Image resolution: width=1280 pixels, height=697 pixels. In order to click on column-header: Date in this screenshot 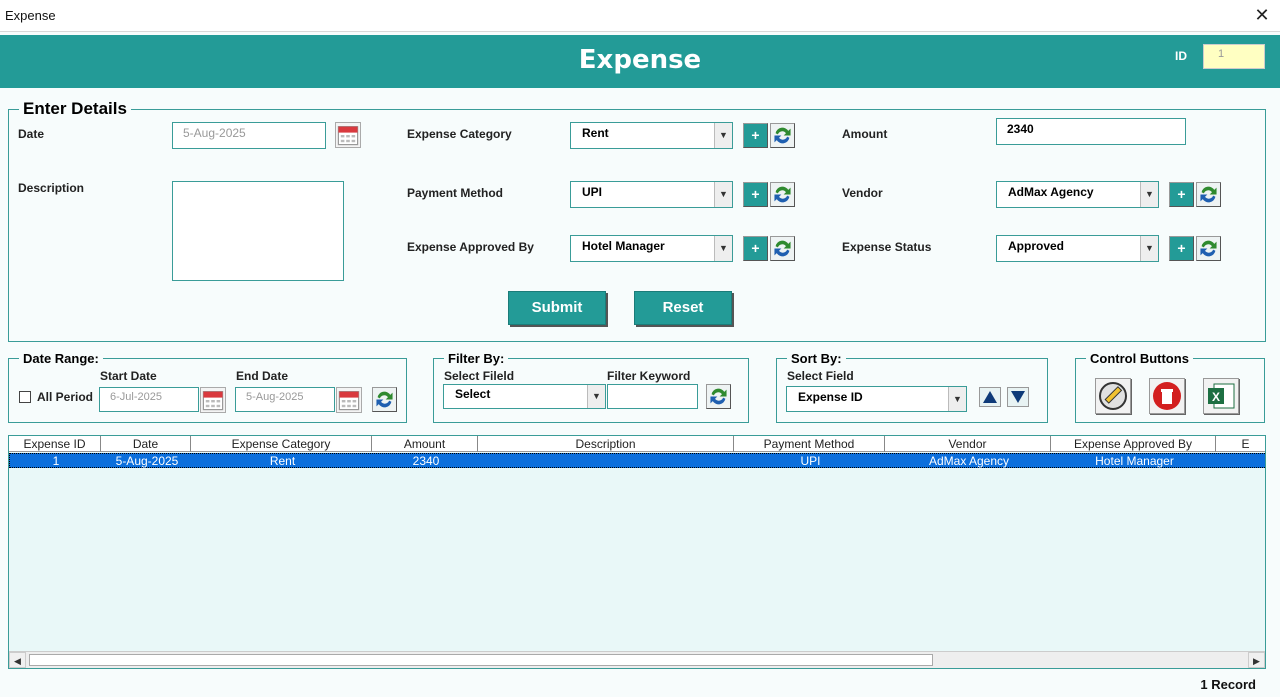, I will do `click(146, 444)`.